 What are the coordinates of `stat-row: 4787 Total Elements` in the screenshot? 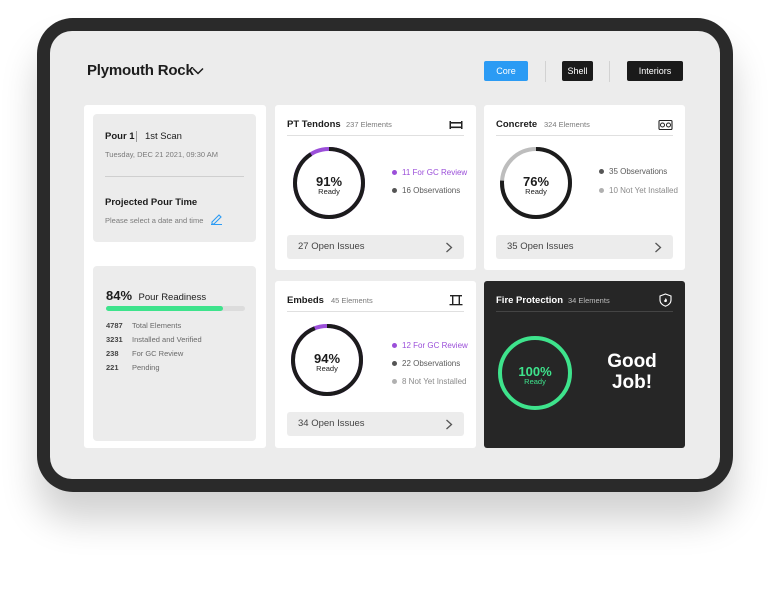 It's located at (143, 325).